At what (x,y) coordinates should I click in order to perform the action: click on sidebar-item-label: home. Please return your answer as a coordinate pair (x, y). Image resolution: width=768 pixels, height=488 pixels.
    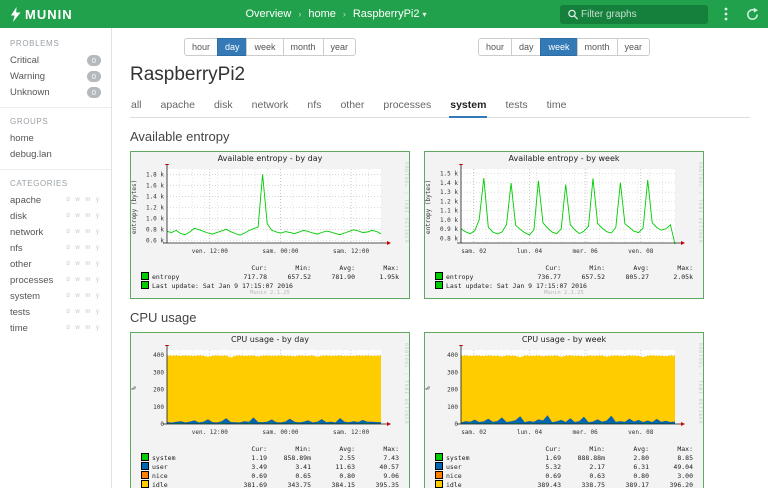
    Looking at the image, I should click on (22, 138).